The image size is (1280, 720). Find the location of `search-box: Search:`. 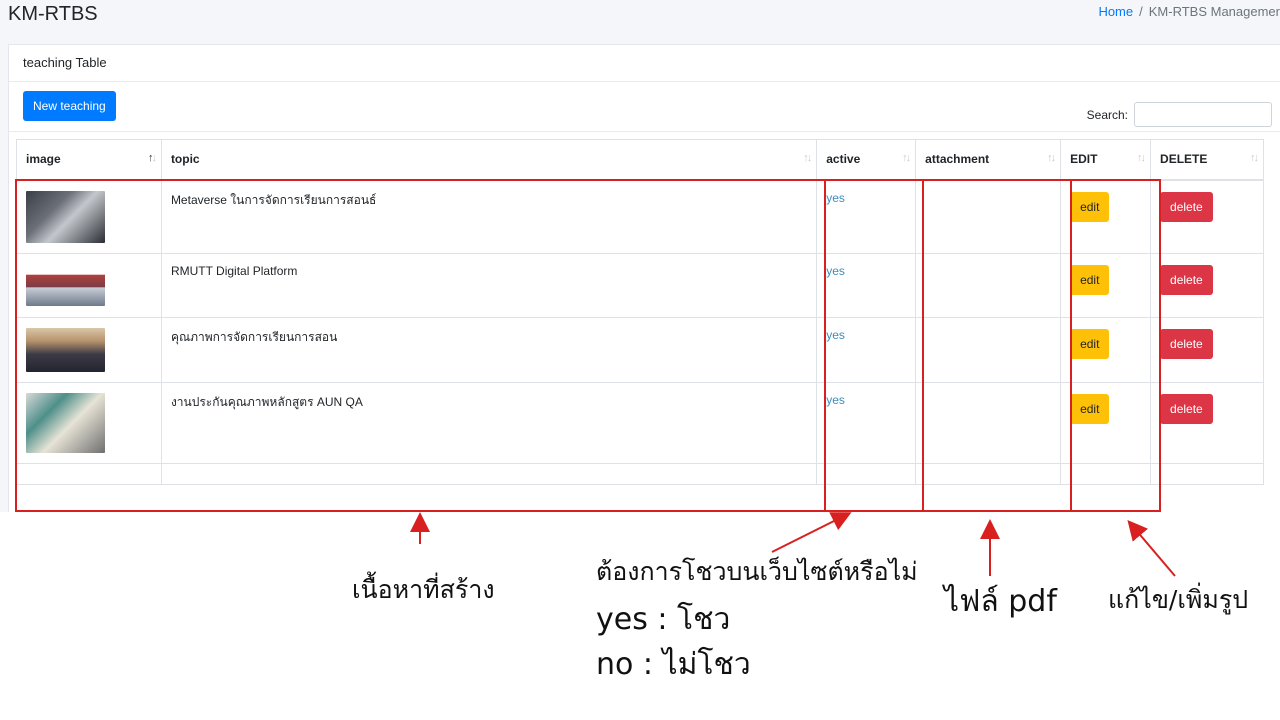

search-box: Search: is located at coordinates (1179, 114).